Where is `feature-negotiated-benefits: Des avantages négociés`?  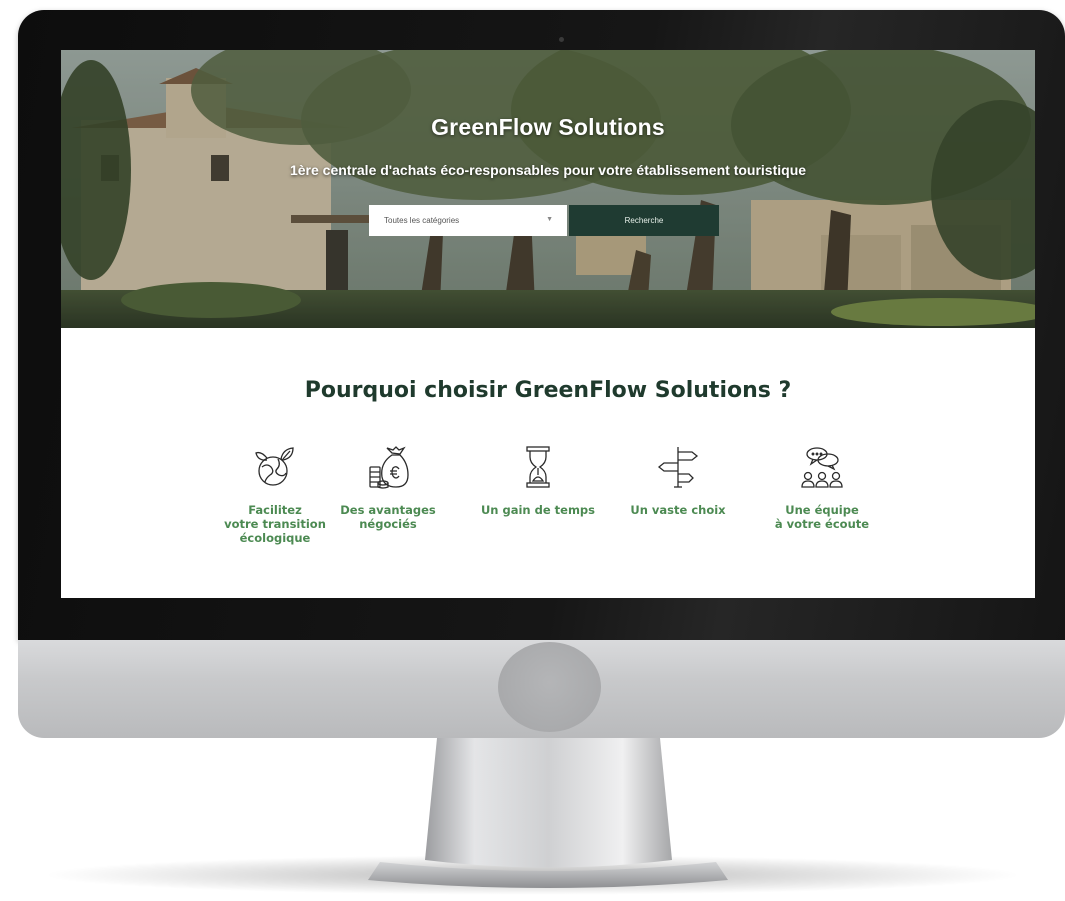
feature-negotiated-benefits: Des avantages négociés is located at coordinates (388, 488).